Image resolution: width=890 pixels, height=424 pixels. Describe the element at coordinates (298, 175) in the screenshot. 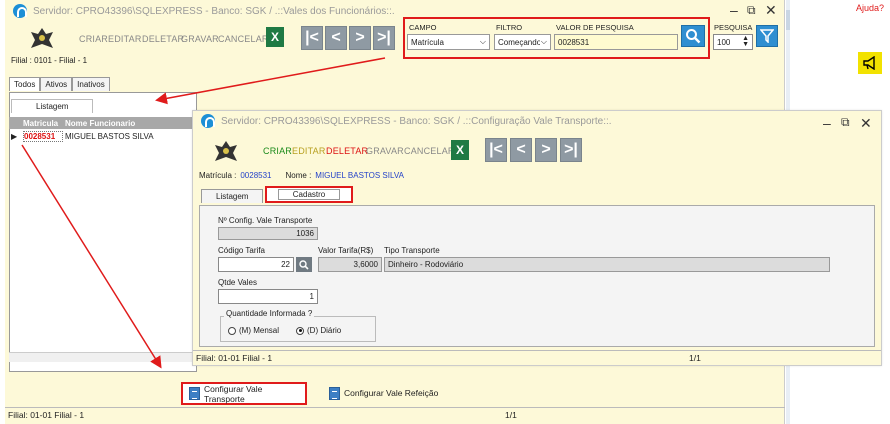

I see `nome-label: Nome :` at that location.